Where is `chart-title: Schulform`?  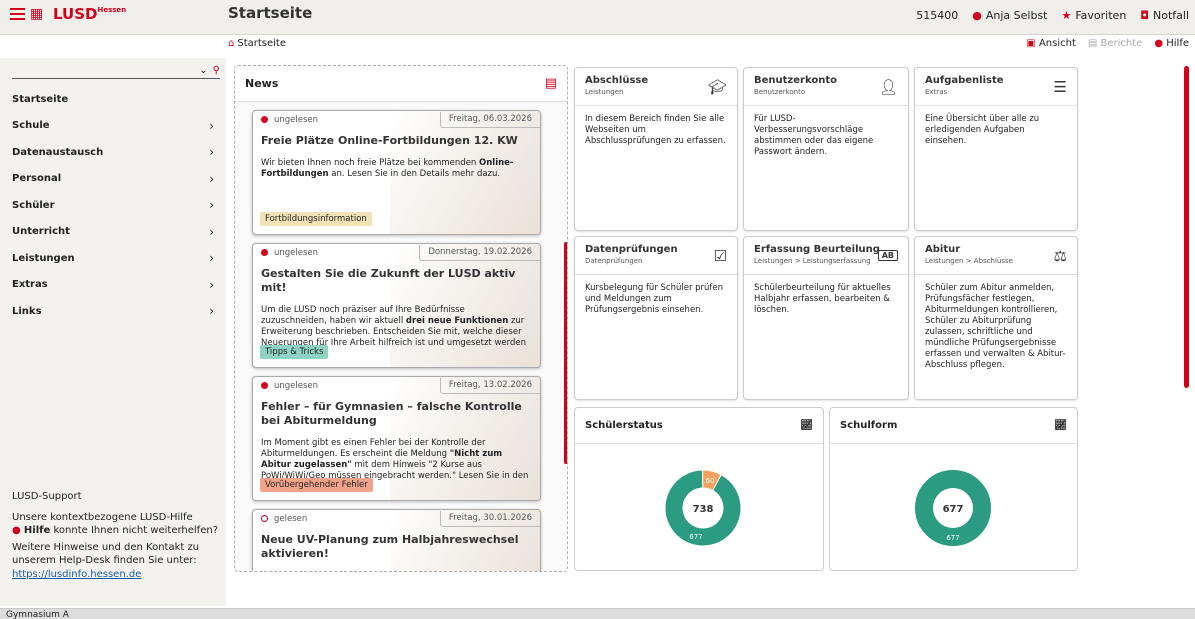 chart-title: Schulform is located at coordinates (869, 425).